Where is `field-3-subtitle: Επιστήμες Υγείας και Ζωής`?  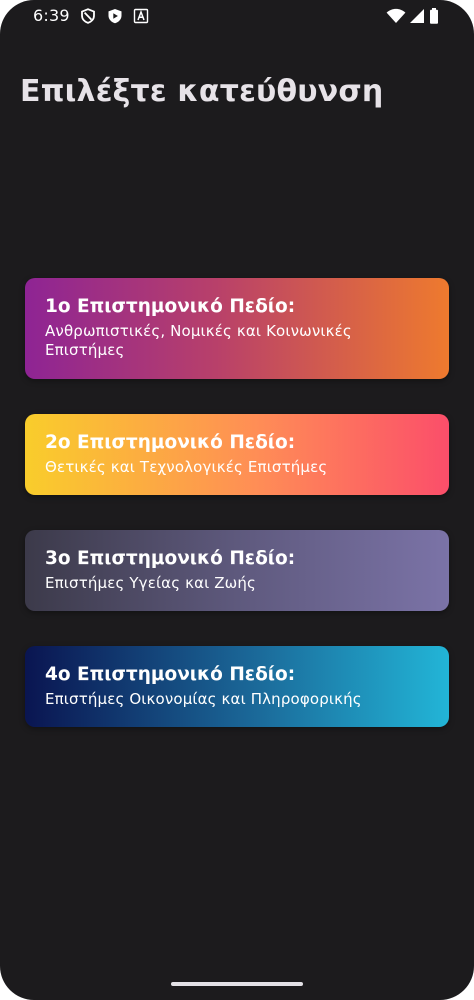
field-3-subtitle: Επιστήμες Υγείας και Ζωής is located at coordinates (151, 583).